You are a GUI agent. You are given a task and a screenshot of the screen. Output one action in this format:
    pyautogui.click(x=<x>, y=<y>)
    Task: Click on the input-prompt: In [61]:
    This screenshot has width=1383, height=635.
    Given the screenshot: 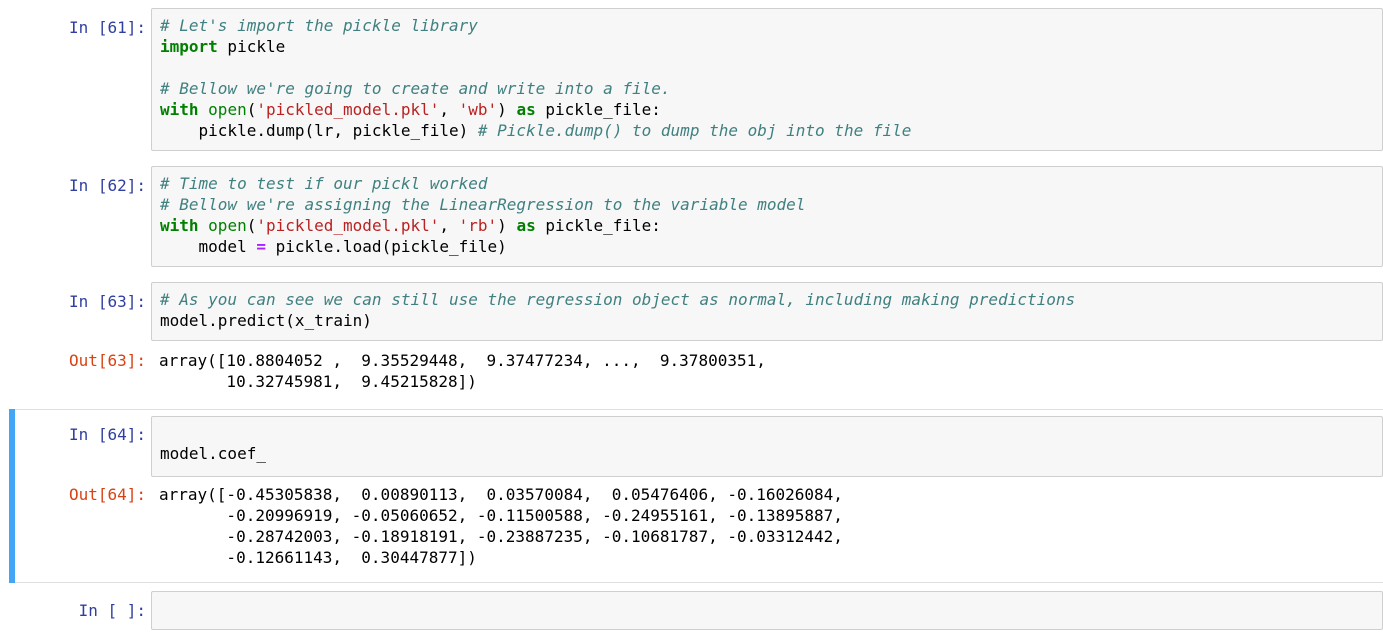 What is the action you would take?
    pyautogui.click(x=107, y=27)
    